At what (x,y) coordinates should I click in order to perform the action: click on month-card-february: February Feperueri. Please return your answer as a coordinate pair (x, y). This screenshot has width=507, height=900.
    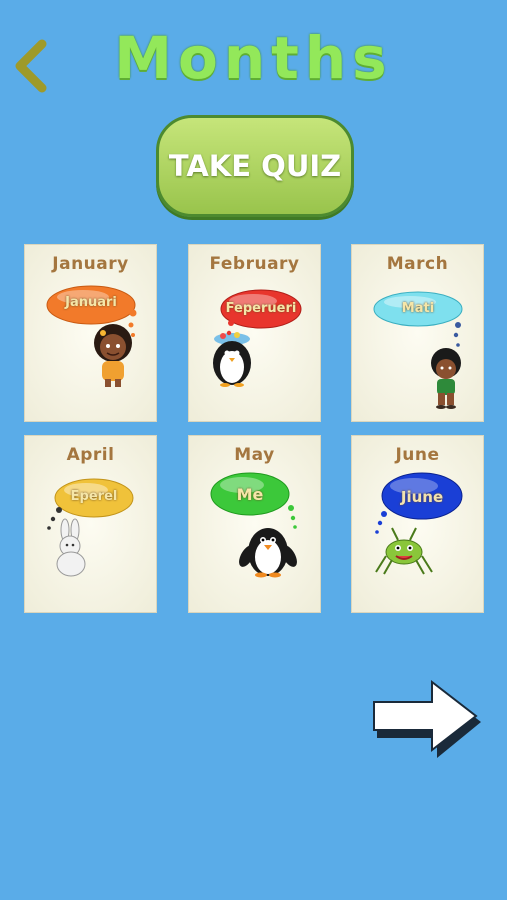
    Looking at the image, I should click on (254, 333).